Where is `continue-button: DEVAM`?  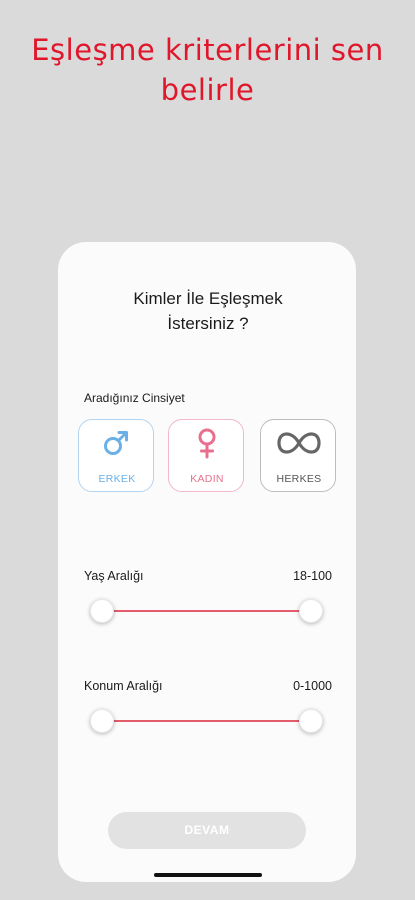
continue-button: DEVAM is located at coordinates (207, 830).